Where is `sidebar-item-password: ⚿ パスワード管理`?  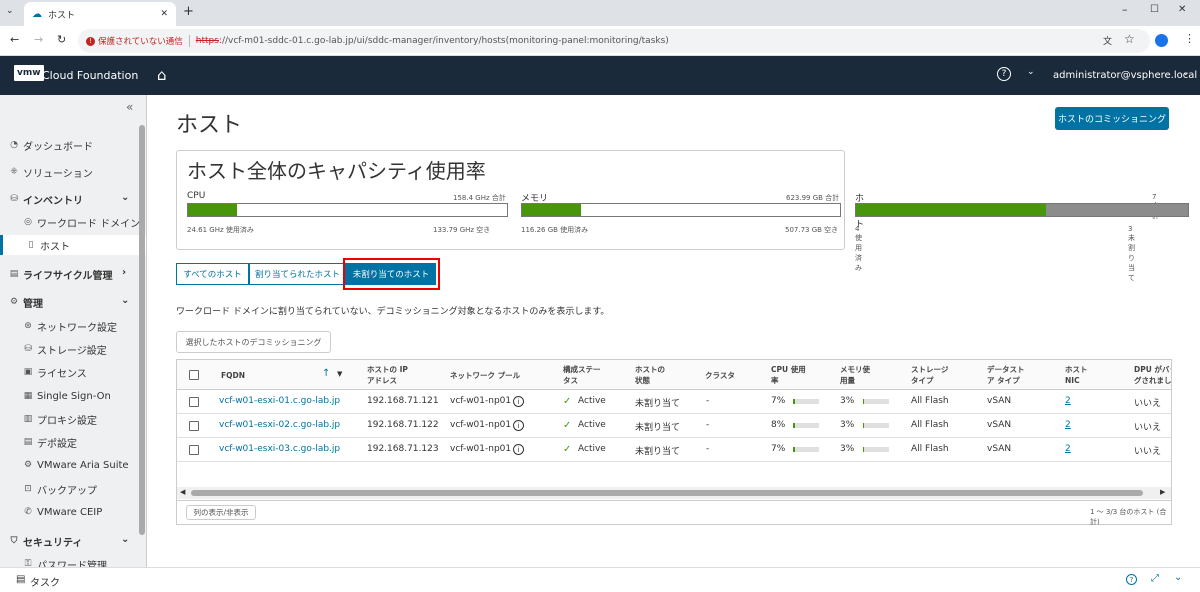 sidebar-item-password: ⚿ パスワード管理 is located at coordinates (84, 560).